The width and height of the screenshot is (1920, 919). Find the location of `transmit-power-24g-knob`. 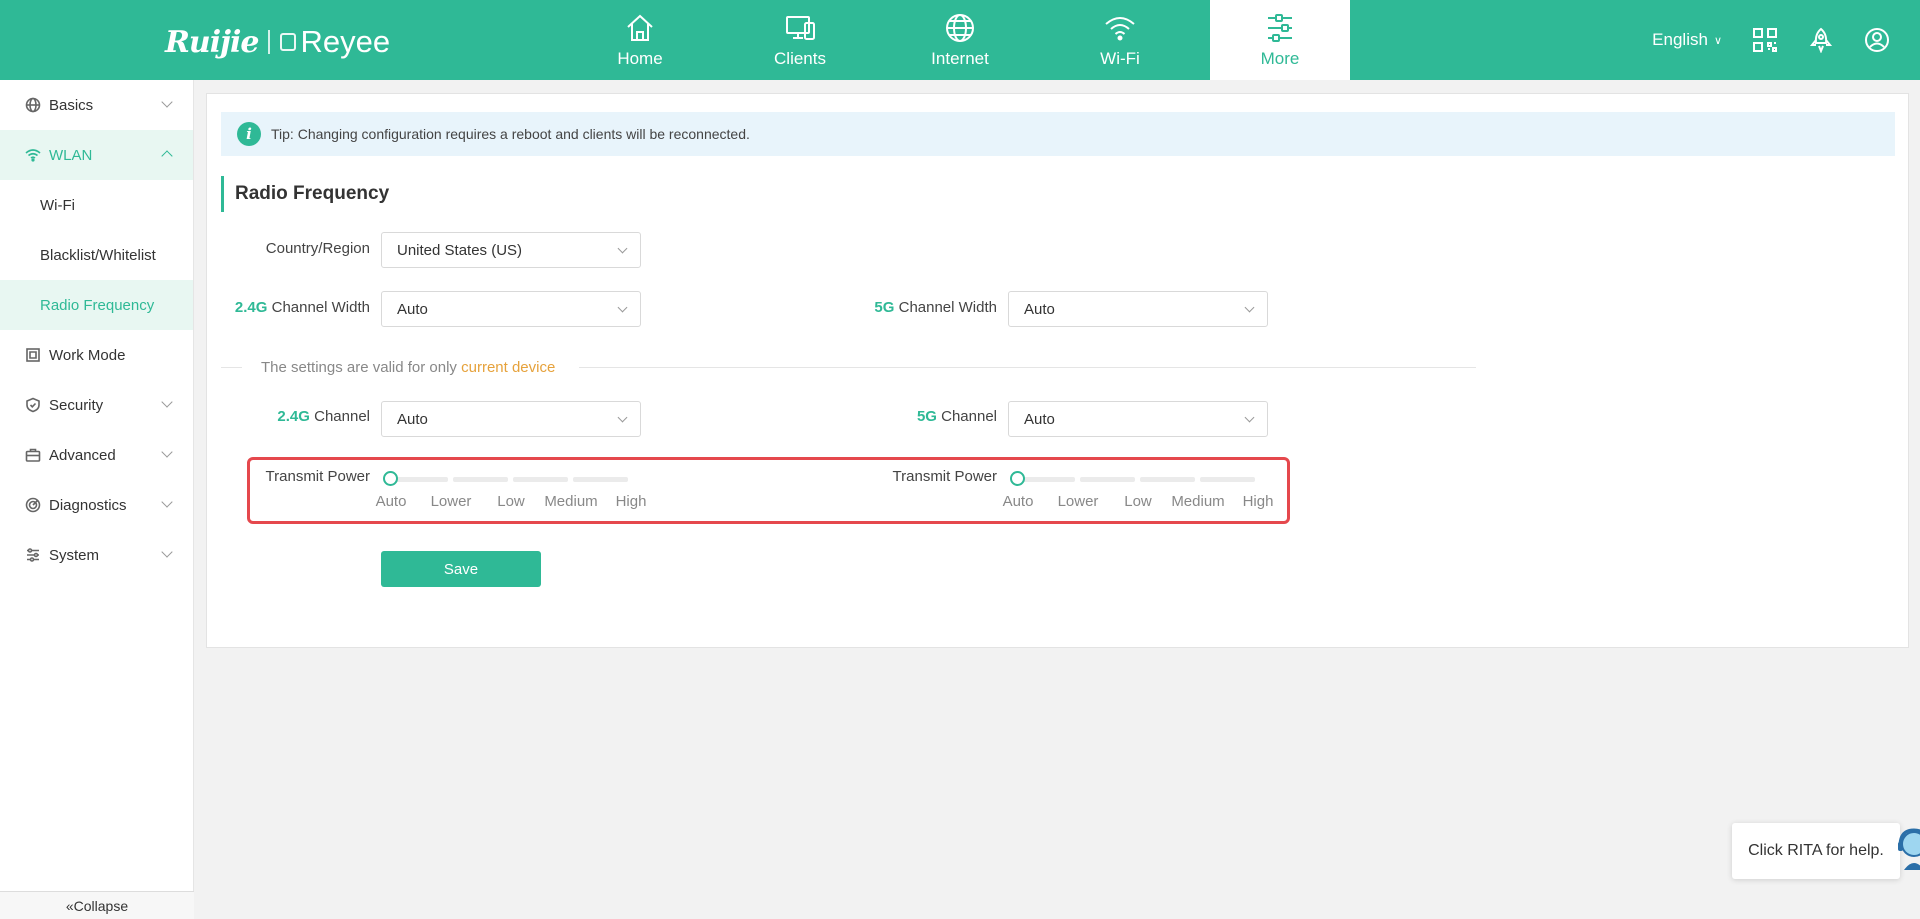

transmit-power-24g-knob is located at coordinates (390, 478).